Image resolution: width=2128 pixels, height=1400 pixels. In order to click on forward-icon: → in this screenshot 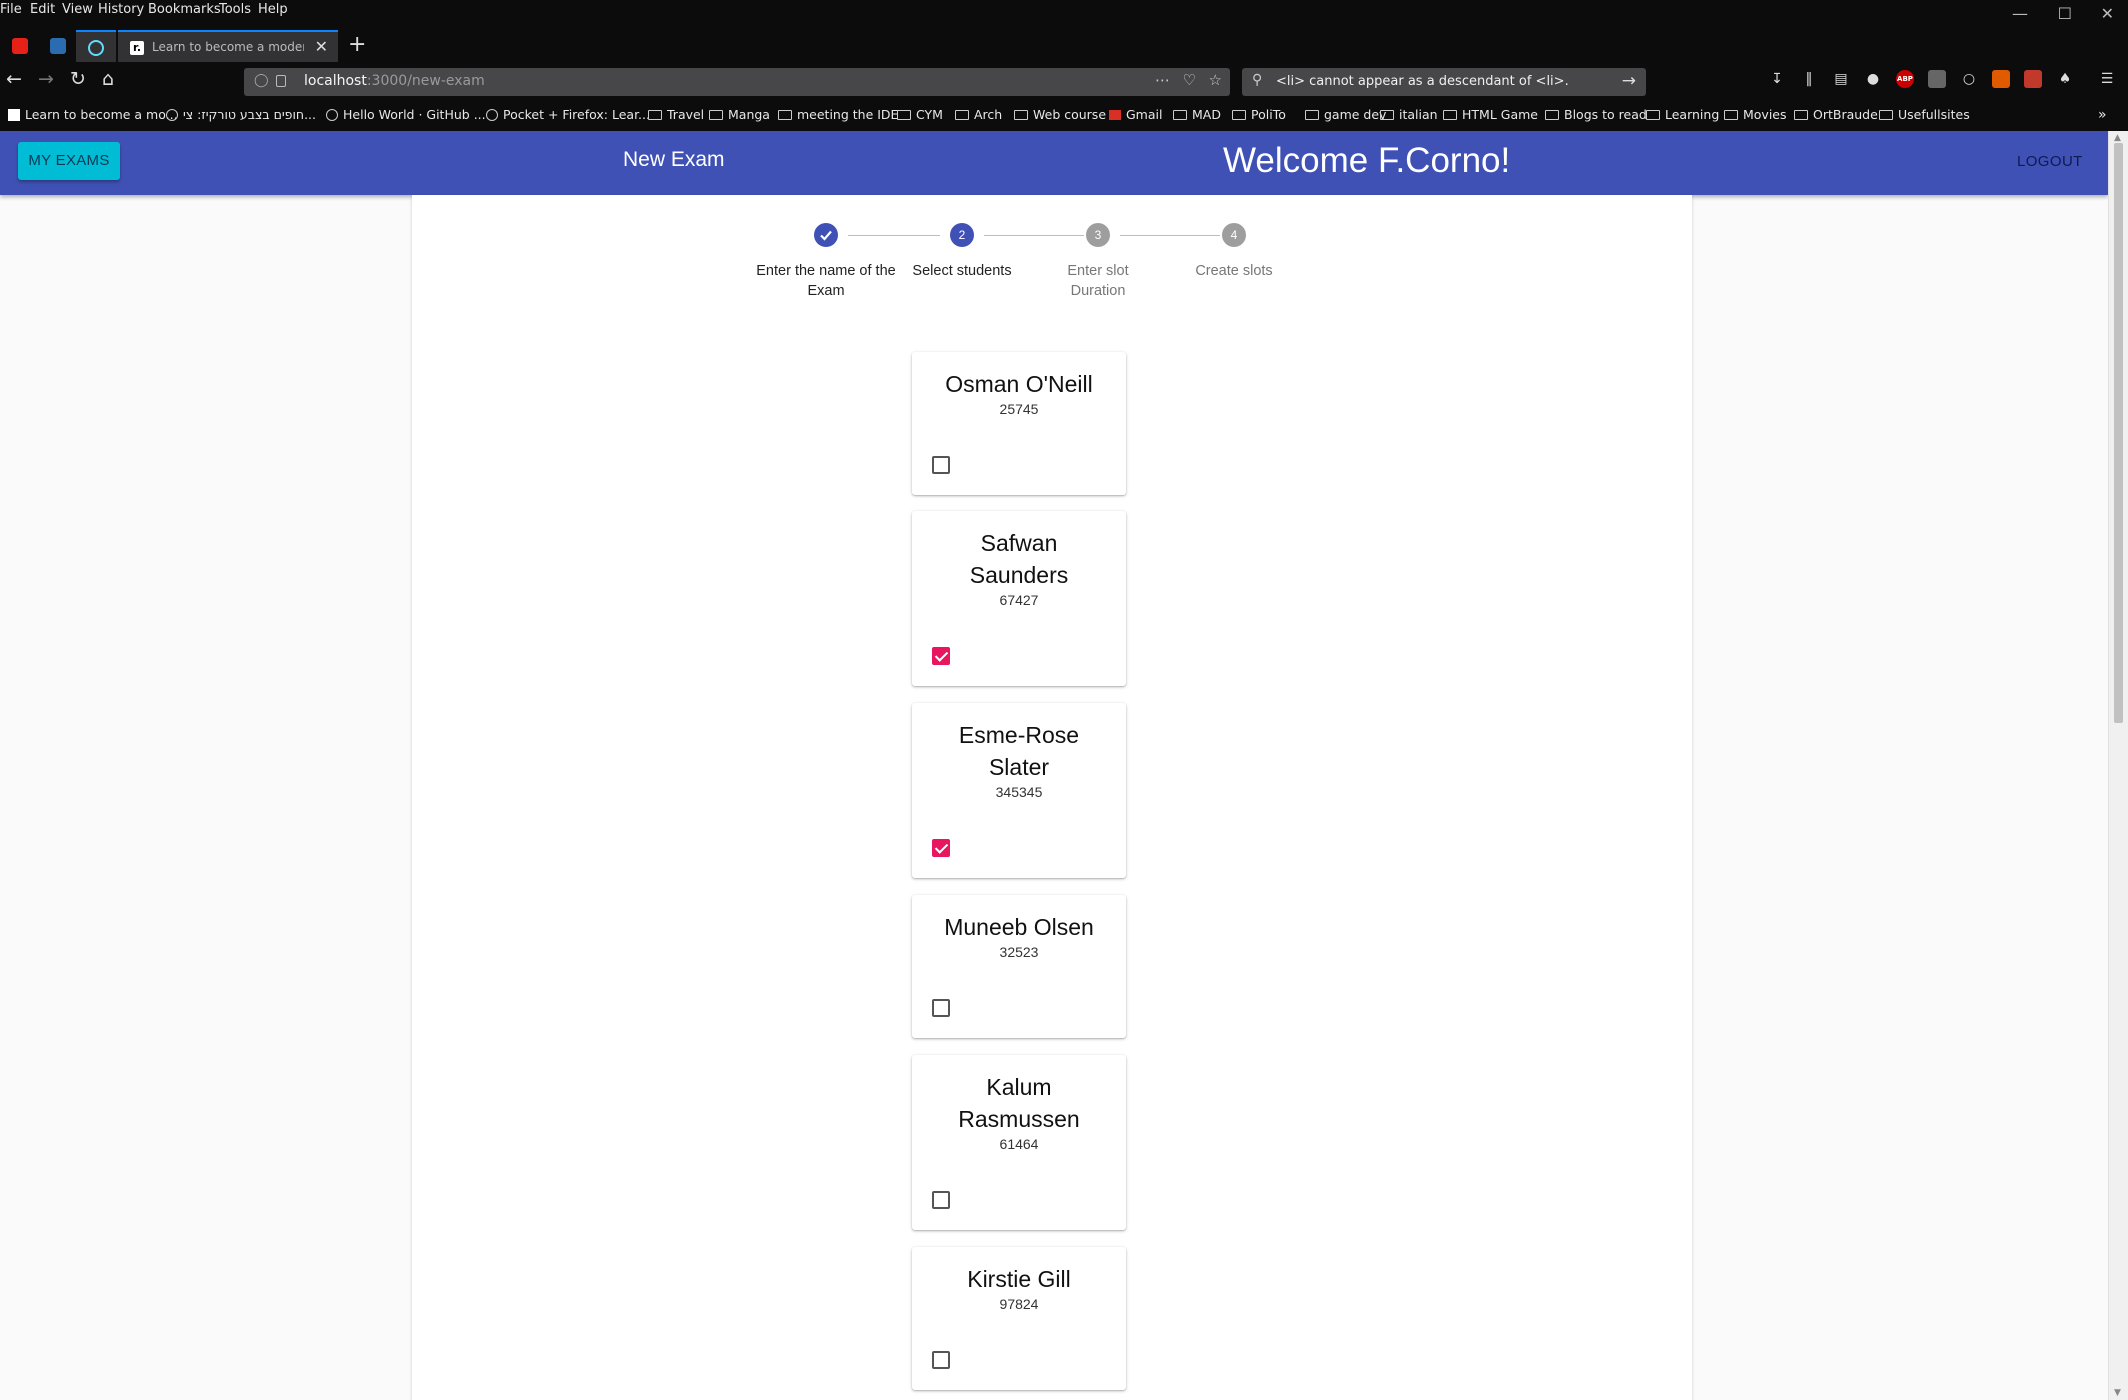, I will do `click(46, 79)`.